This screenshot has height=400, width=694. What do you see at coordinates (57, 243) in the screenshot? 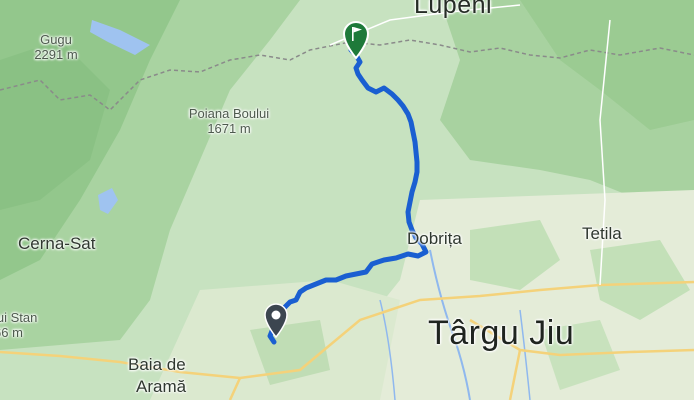
I see `place-label-cerna-sat: Cerna-Sat` at bounding box center [57, 243].